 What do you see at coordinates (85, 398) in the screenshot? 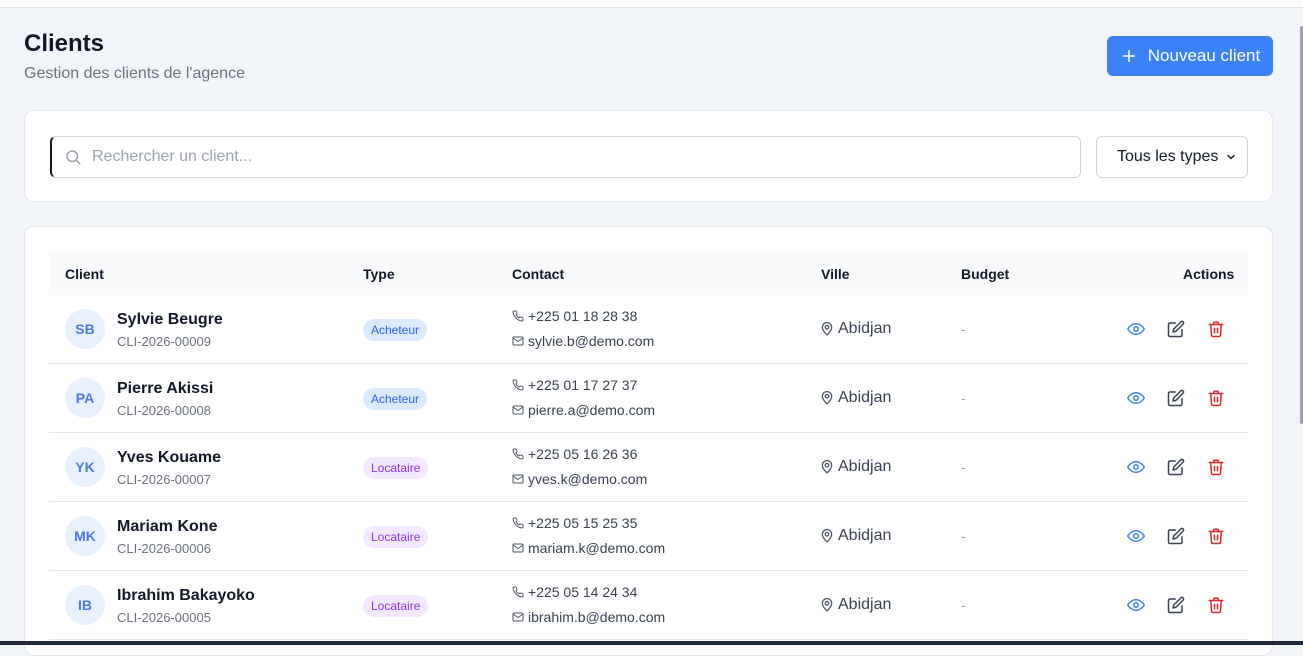
I see `avatar: PA` at bounding box center [85, 398].